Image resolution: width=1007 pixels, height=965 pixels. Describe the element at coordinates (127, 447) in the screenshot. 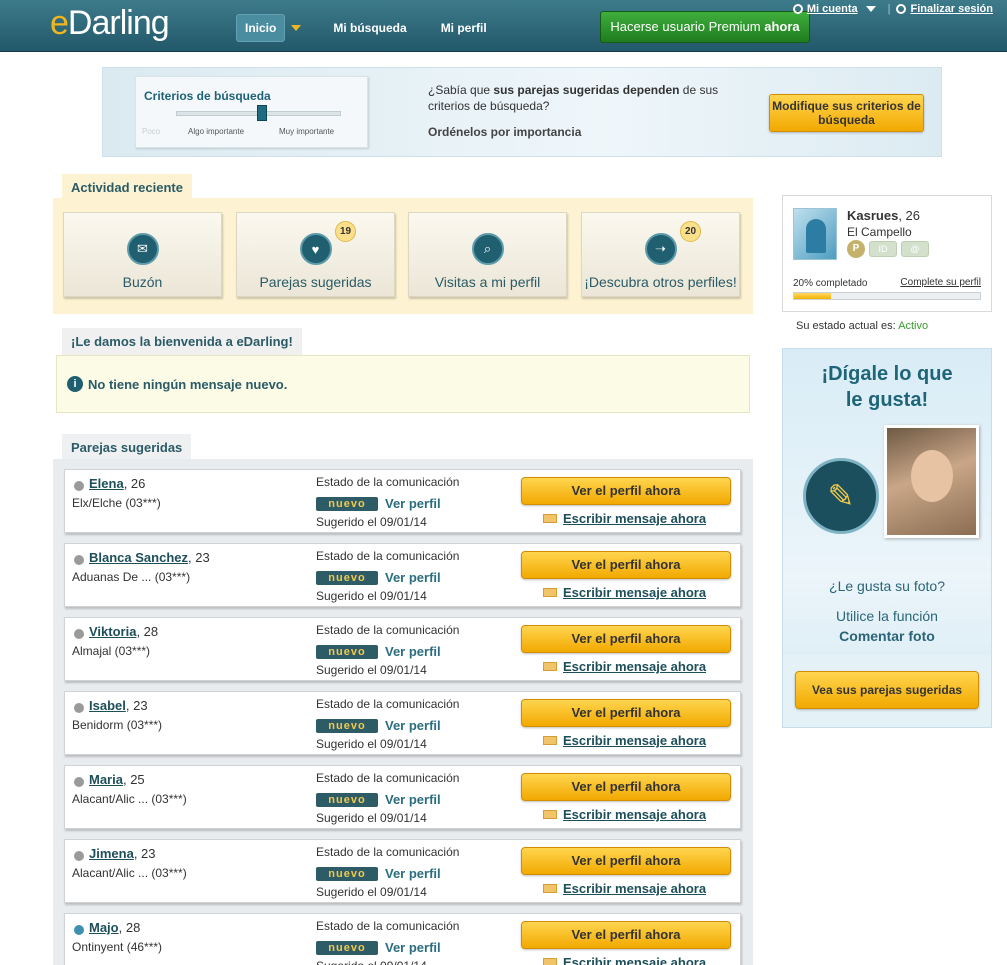

I see `matches-title: Parejas sugeridas` at that location.